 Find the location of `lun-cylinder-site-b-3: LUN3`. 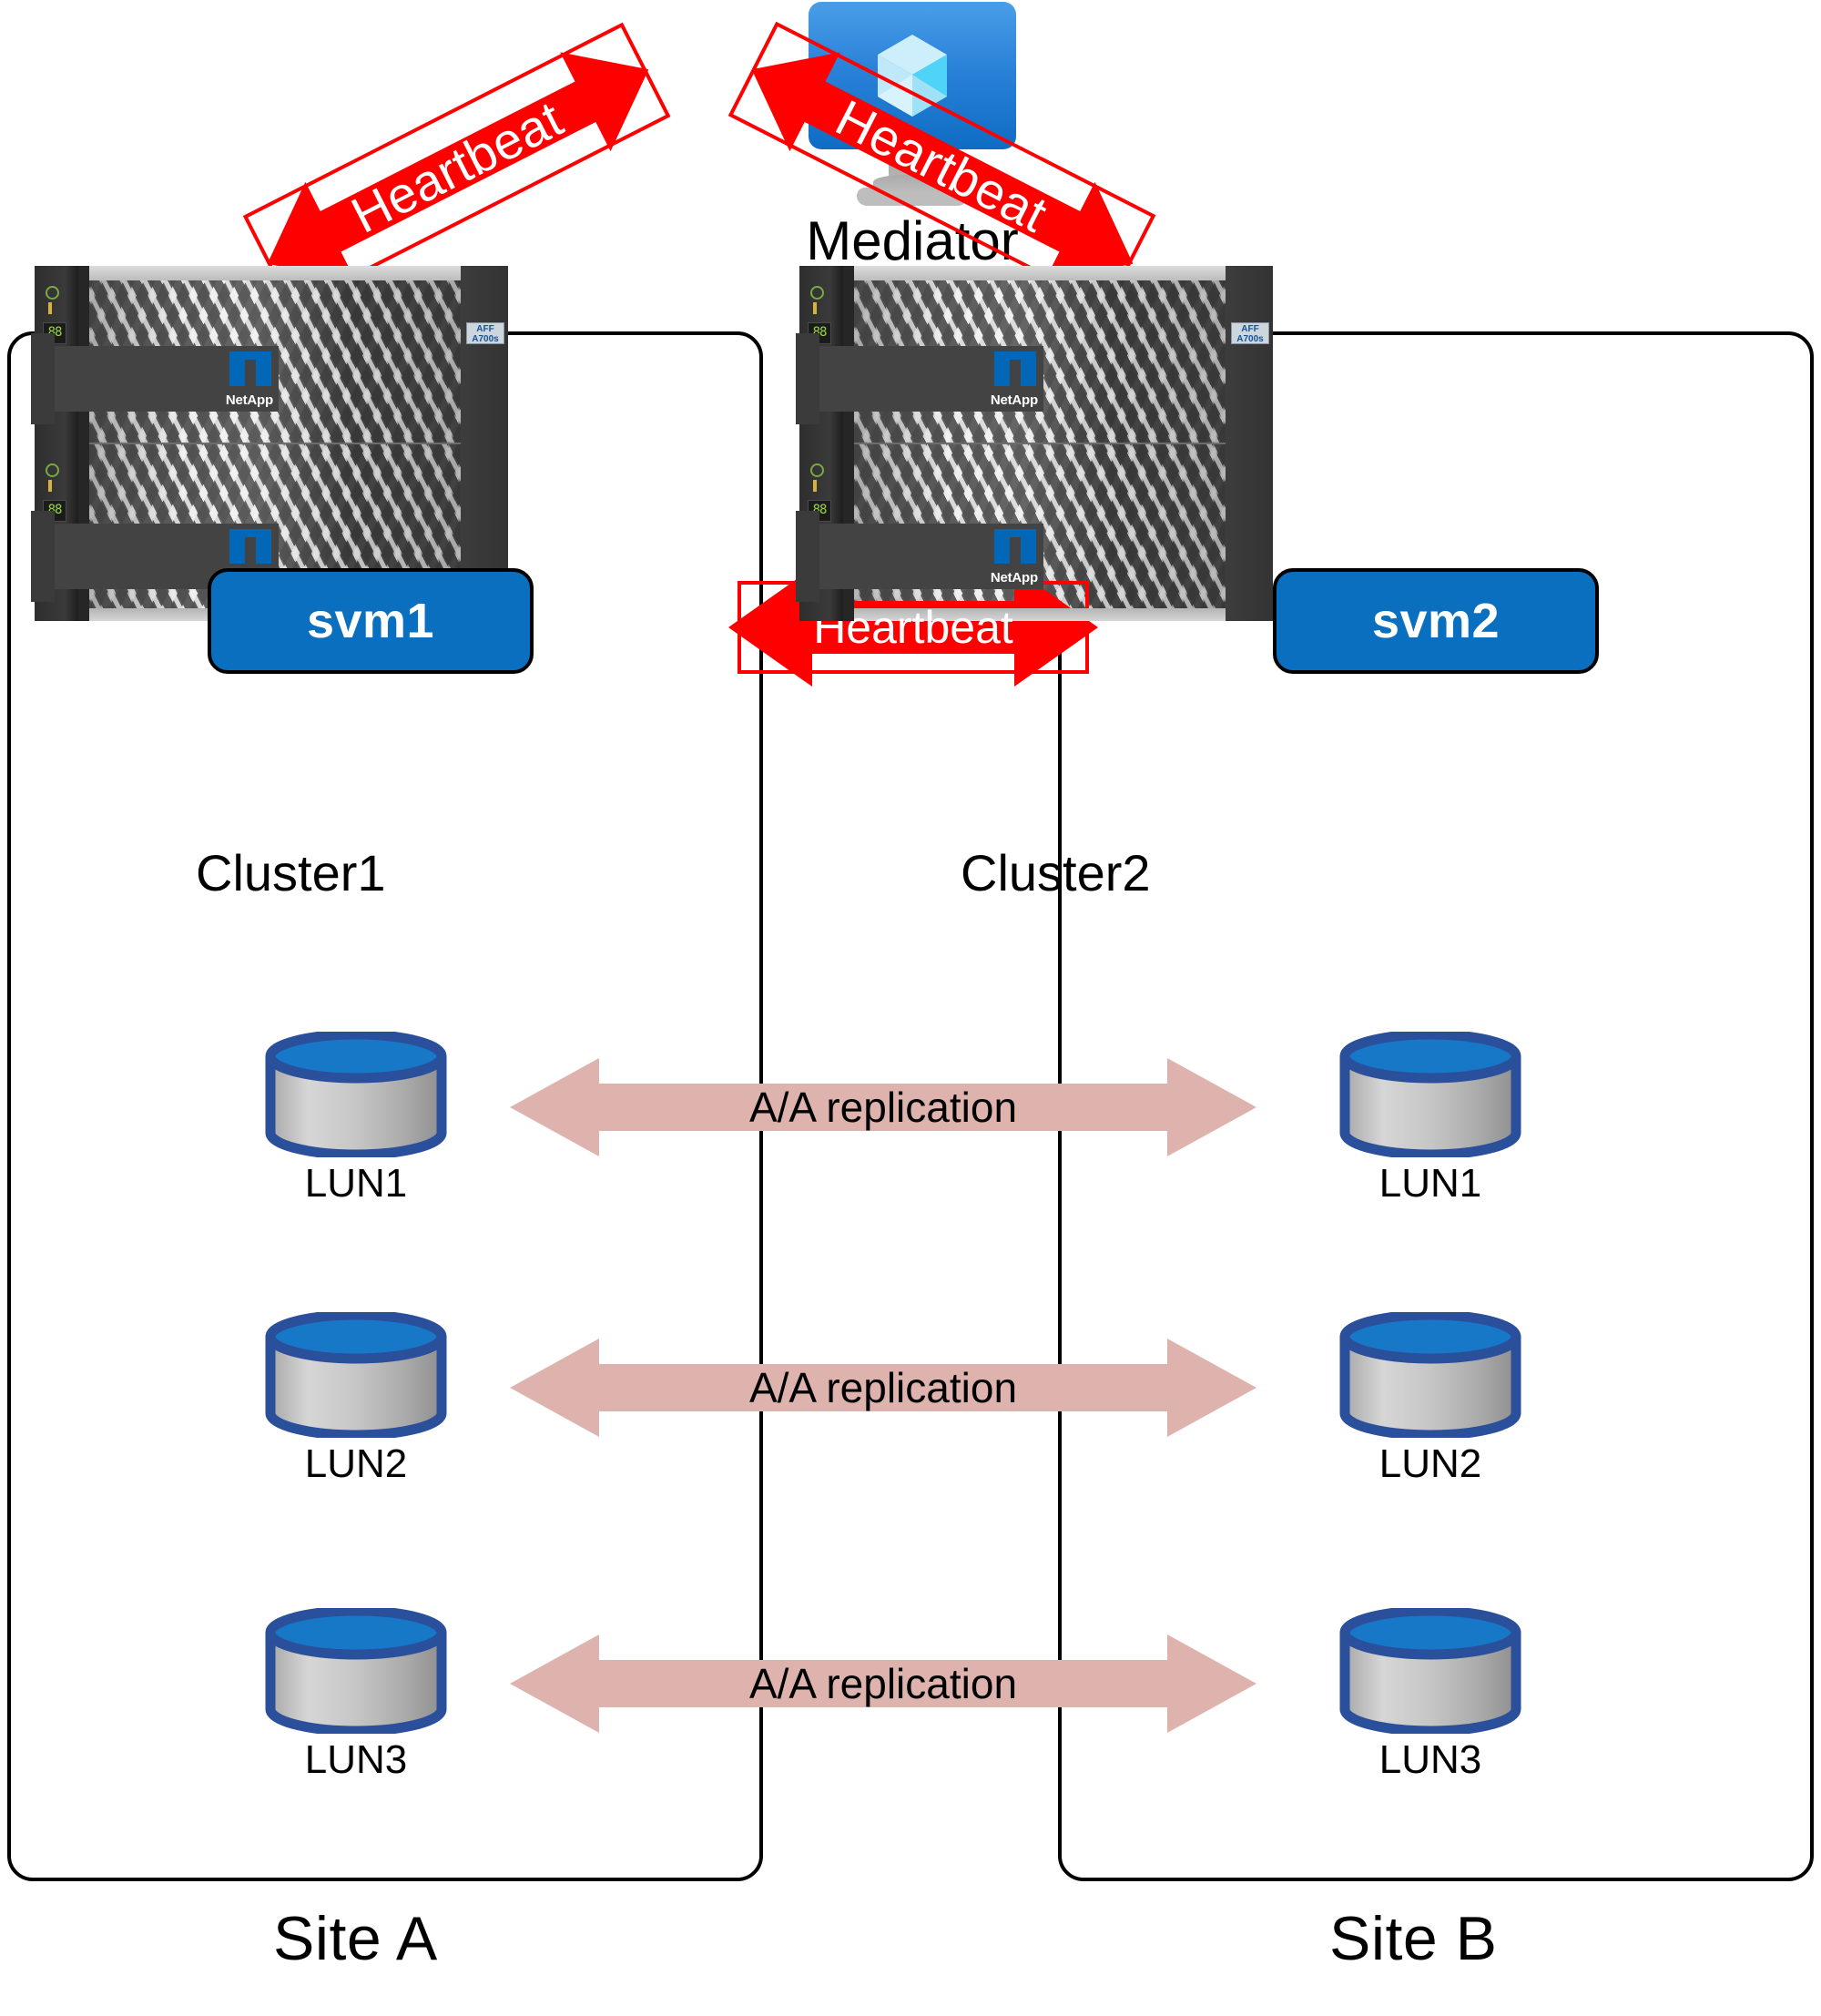

lun-cylinder-site-b-3: LUN3 is located at coordinates (1430, 1695).